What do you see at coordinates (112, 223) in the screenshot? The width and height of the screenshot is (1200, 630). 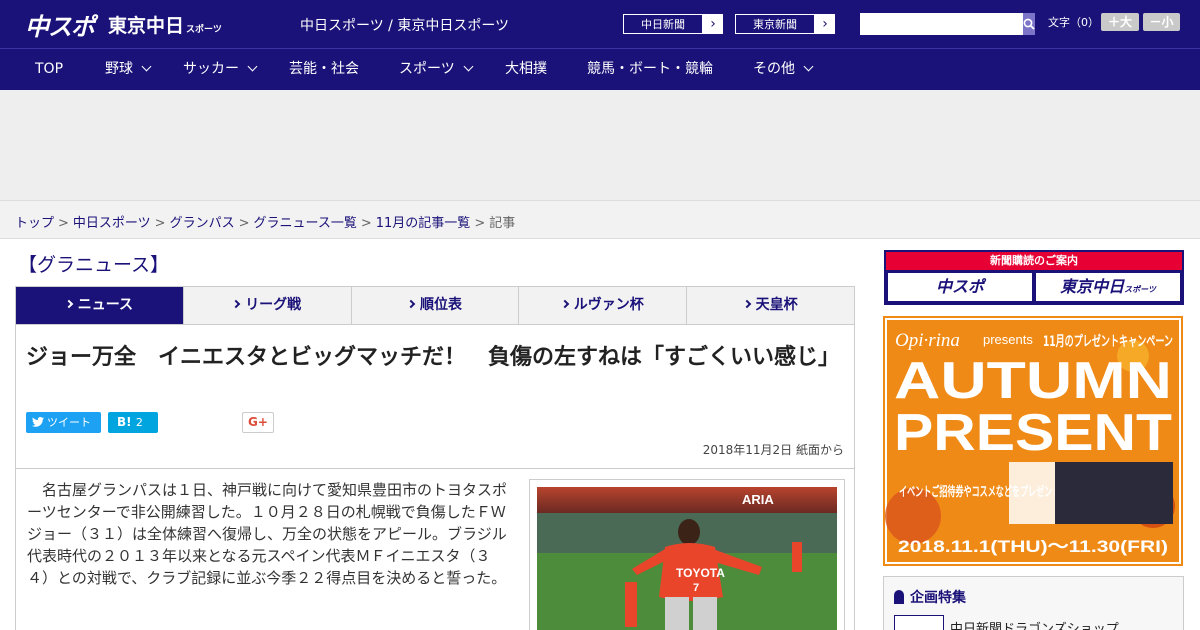 I see `breadcrumb-link: 中日スポーツ` at bounding box center [112, 223].